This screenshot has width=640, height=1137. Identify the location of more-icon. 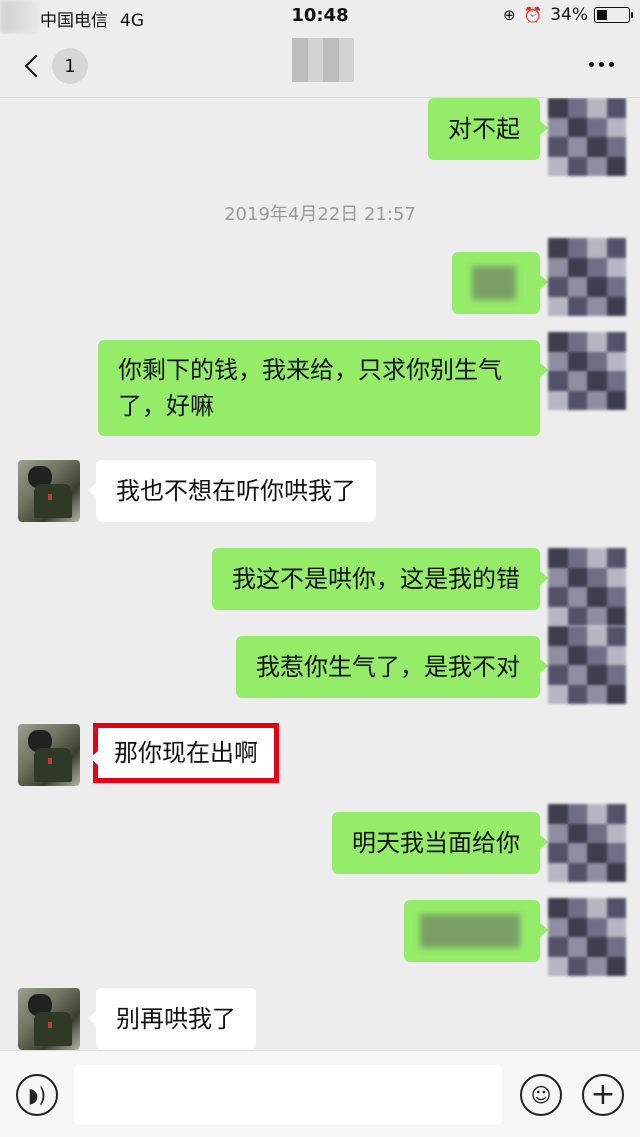
(601, 64).